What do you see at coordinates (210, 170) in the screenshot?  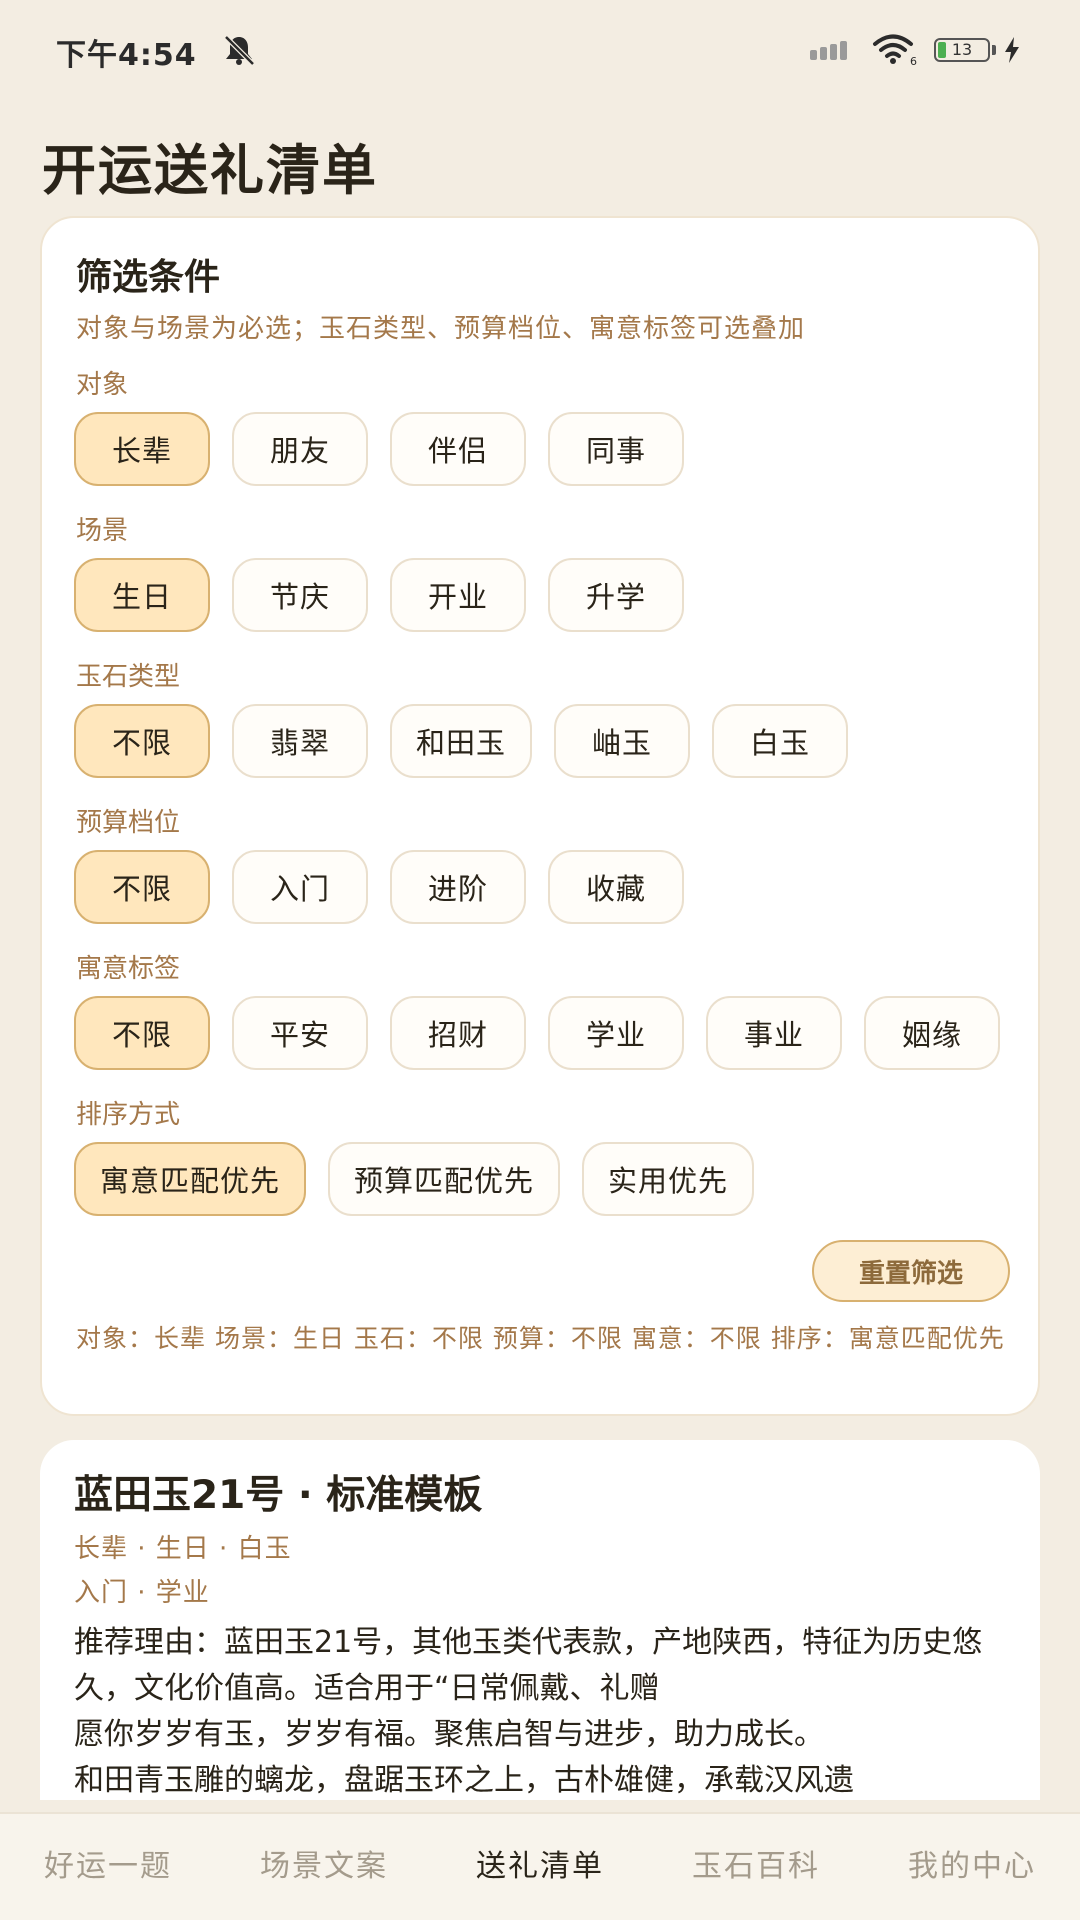 I see `page-title: 开运送礼清单` at bounding box center [210, 170].